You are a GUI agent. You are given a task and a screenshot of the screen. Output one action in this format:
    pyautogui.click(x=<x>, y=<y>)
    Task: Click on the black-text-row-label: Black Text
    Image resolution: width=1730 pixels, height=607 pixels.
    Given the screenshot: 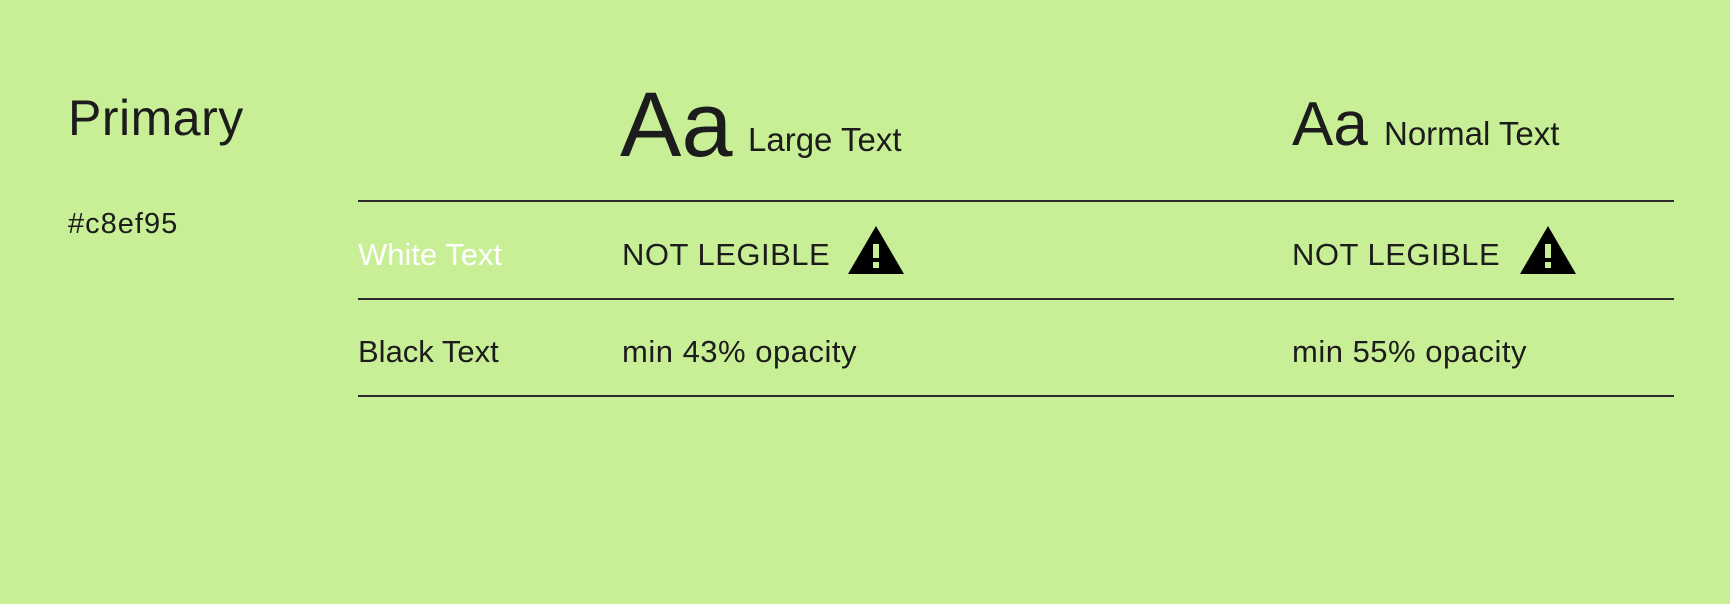 What is the action you would take?
    pyautogui.click(x=428, y=351)
    